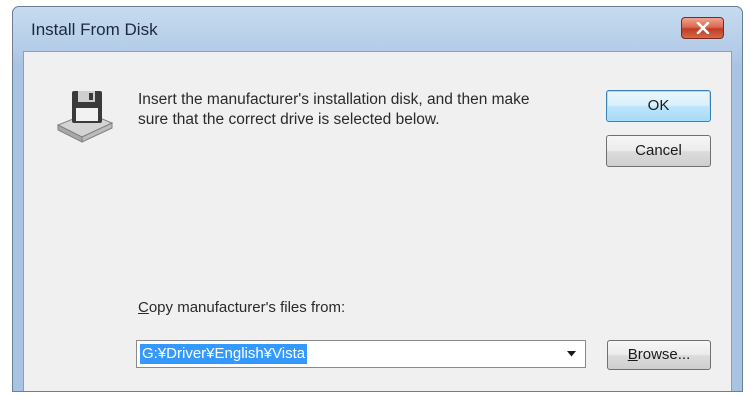 The width and height of the screenshot is (751, 396). I want to click on chevron-down-icon, so click(571, 354).